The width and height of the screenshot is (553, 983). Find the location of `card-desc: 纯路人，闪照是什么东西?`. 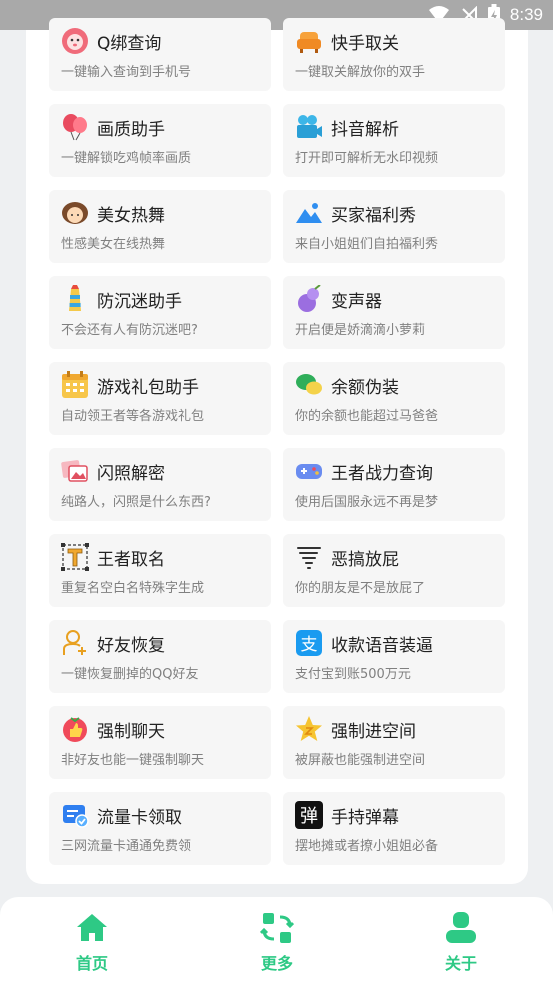

card-desc: 纯路人，闪照是什么东西? is located at coordinates (136, 502).